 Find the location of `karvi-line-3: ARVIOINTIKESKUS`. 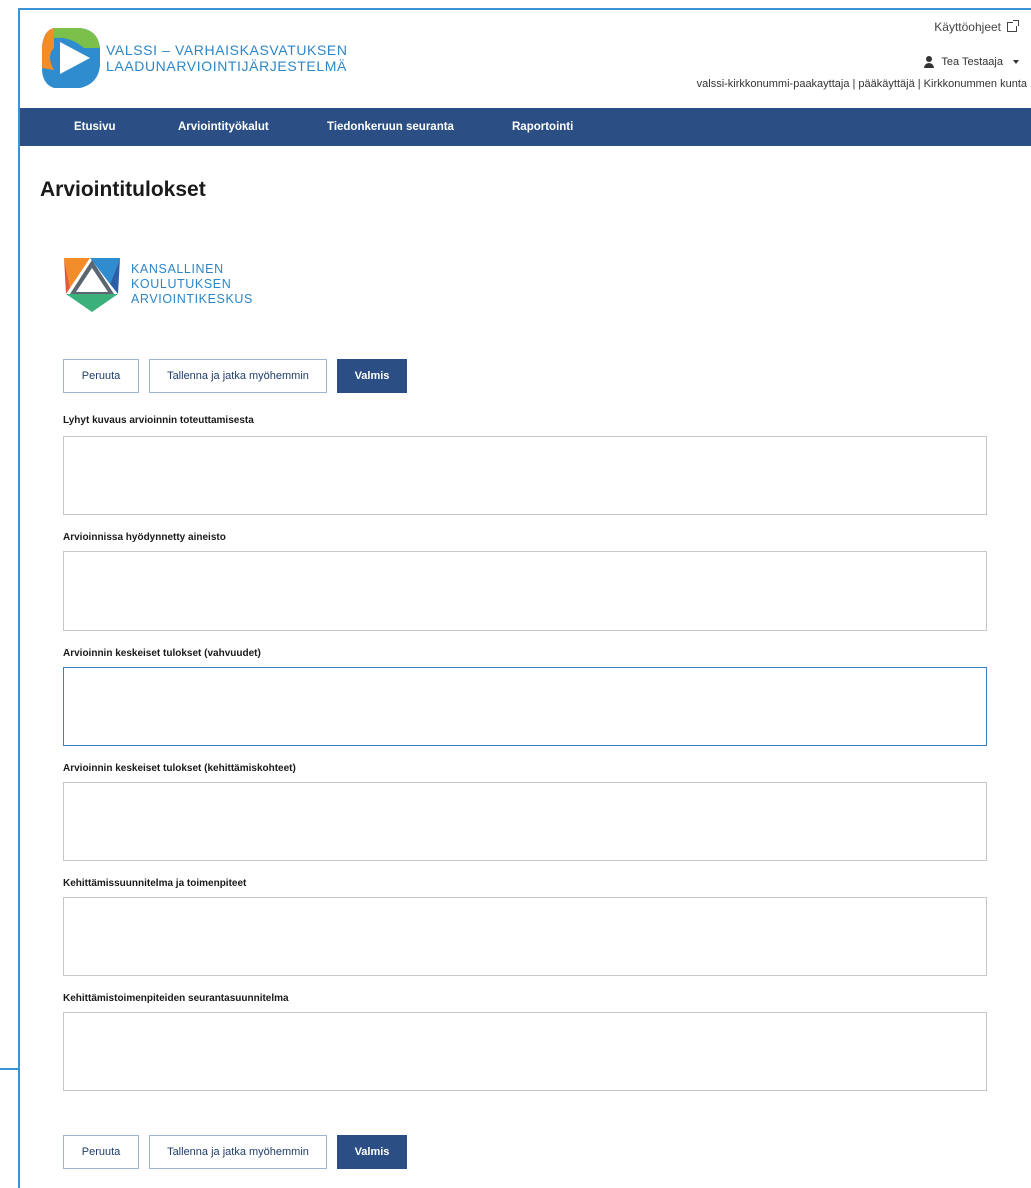

karvi-line-3: ARVIOINTIKESKUS is located at coordinates (192, 299).